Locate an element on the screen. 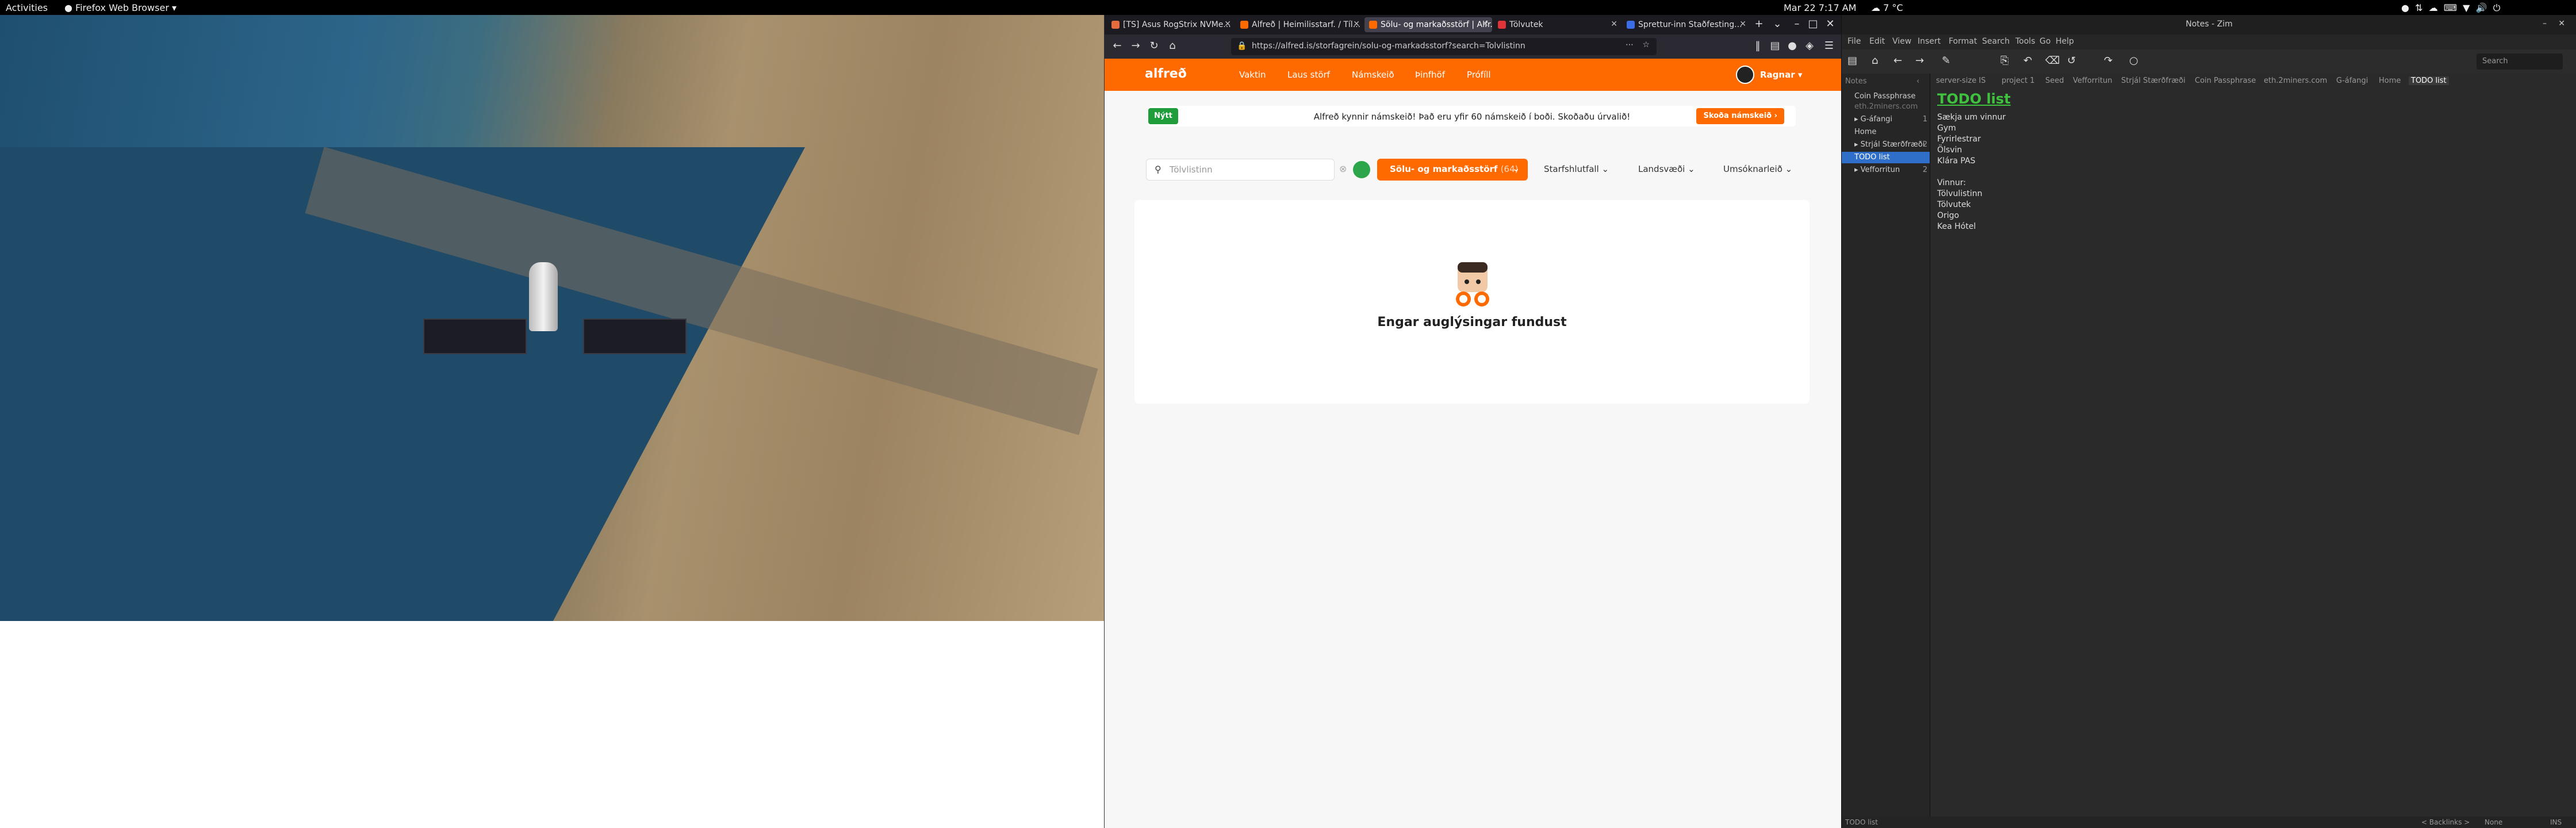 Image resolution: width=2576 pixels, height=828 pixels. index-item-strjal: ▸ Strjál Stærðfræði is located at coordinates (1889, 144).